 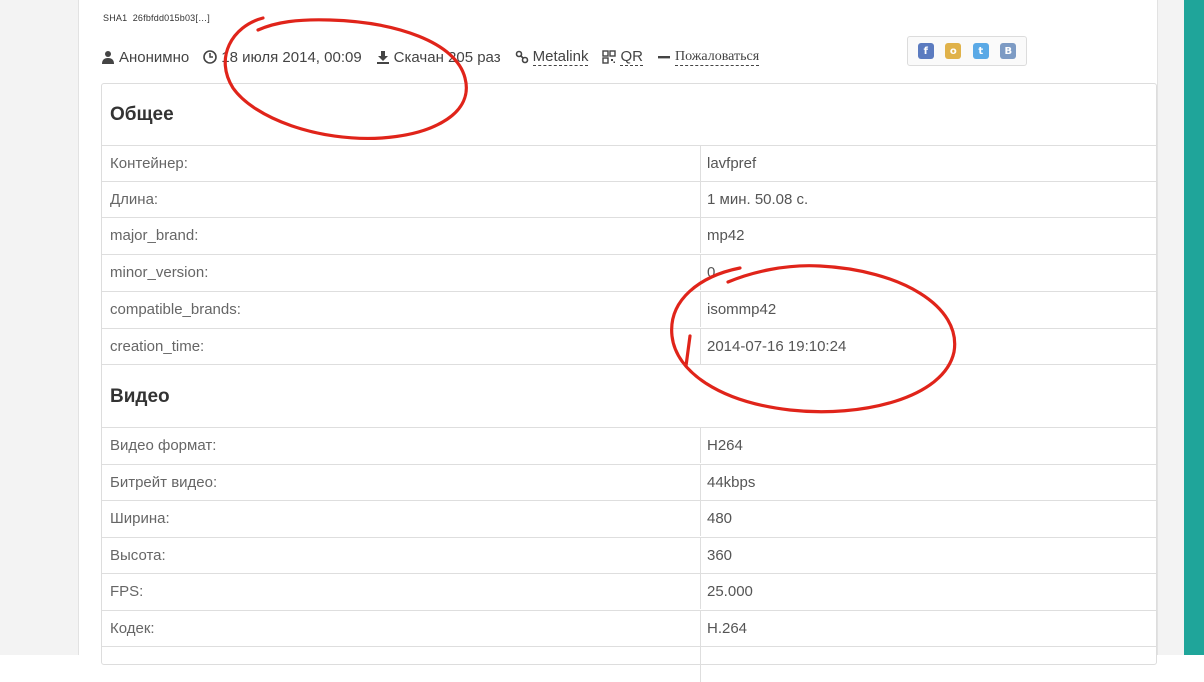 I want to click on row-key: minor_version:, so click(x=159, y=272).